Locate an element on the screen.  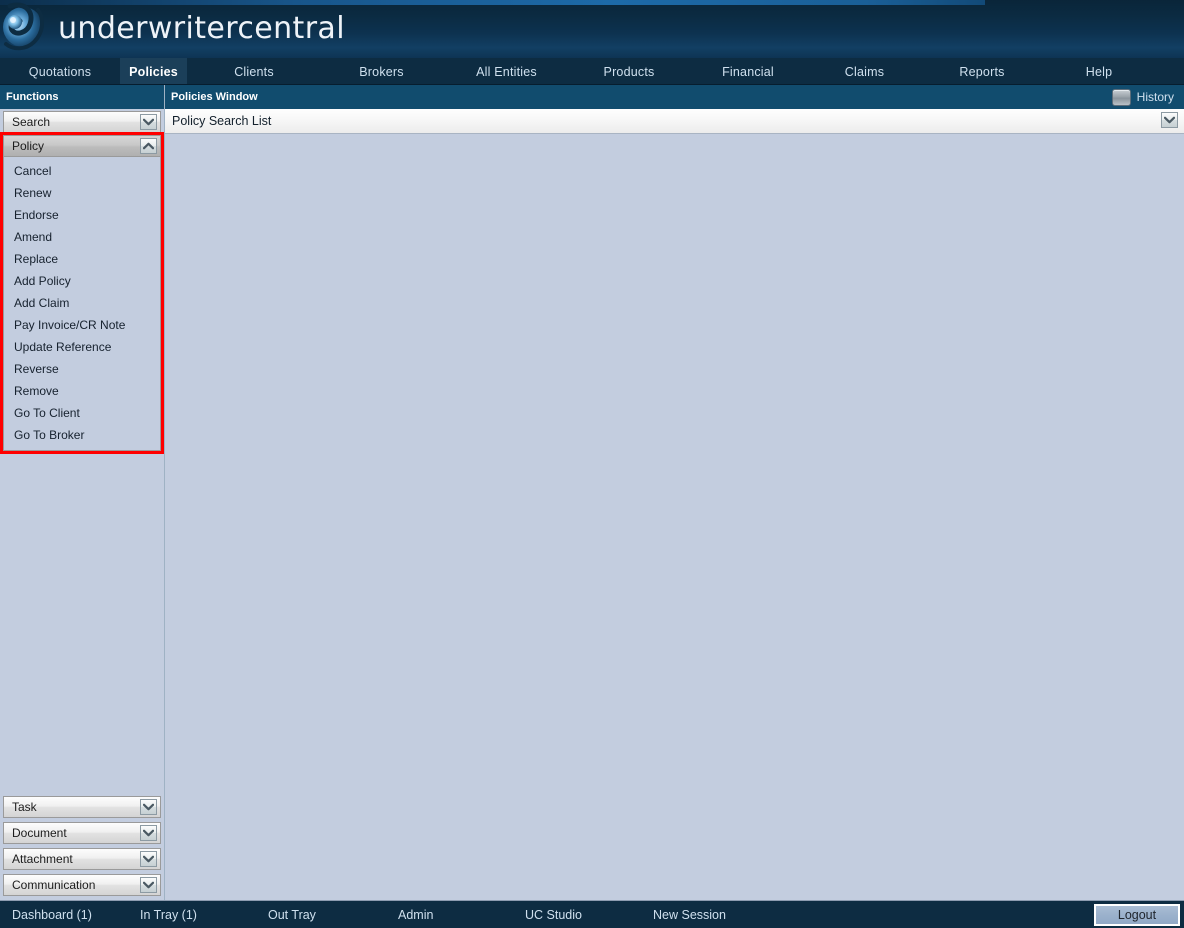
sidebar-section-attachment: Attachment is located at coordinates (82, 859).